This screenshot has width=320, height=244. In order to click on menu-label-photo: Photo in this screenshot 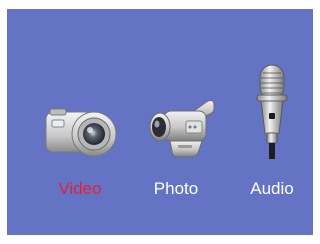, I will do `click(176, 188)`.